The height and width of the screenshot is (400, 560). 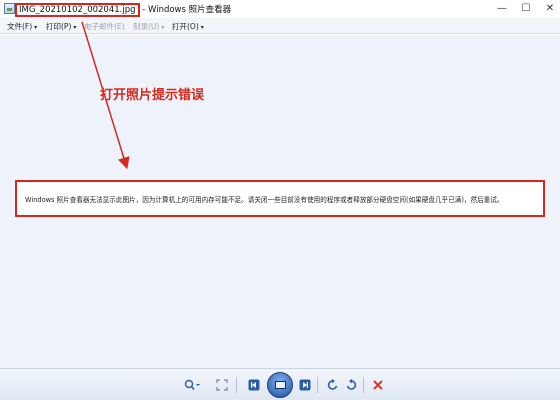 I want to click on rotate-counterclockwise-icon, so click(x=333, y=386).